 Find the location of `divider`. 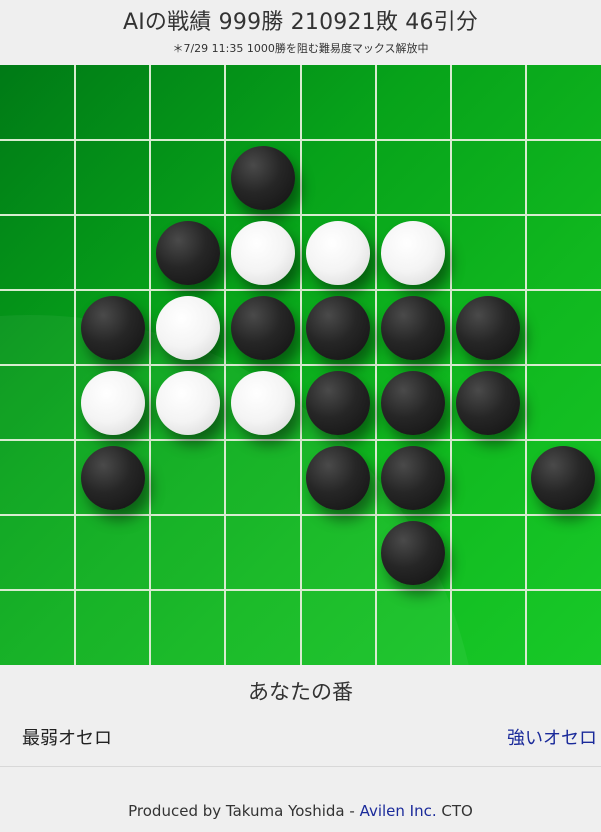

divider is located at coordinates (300, 766).